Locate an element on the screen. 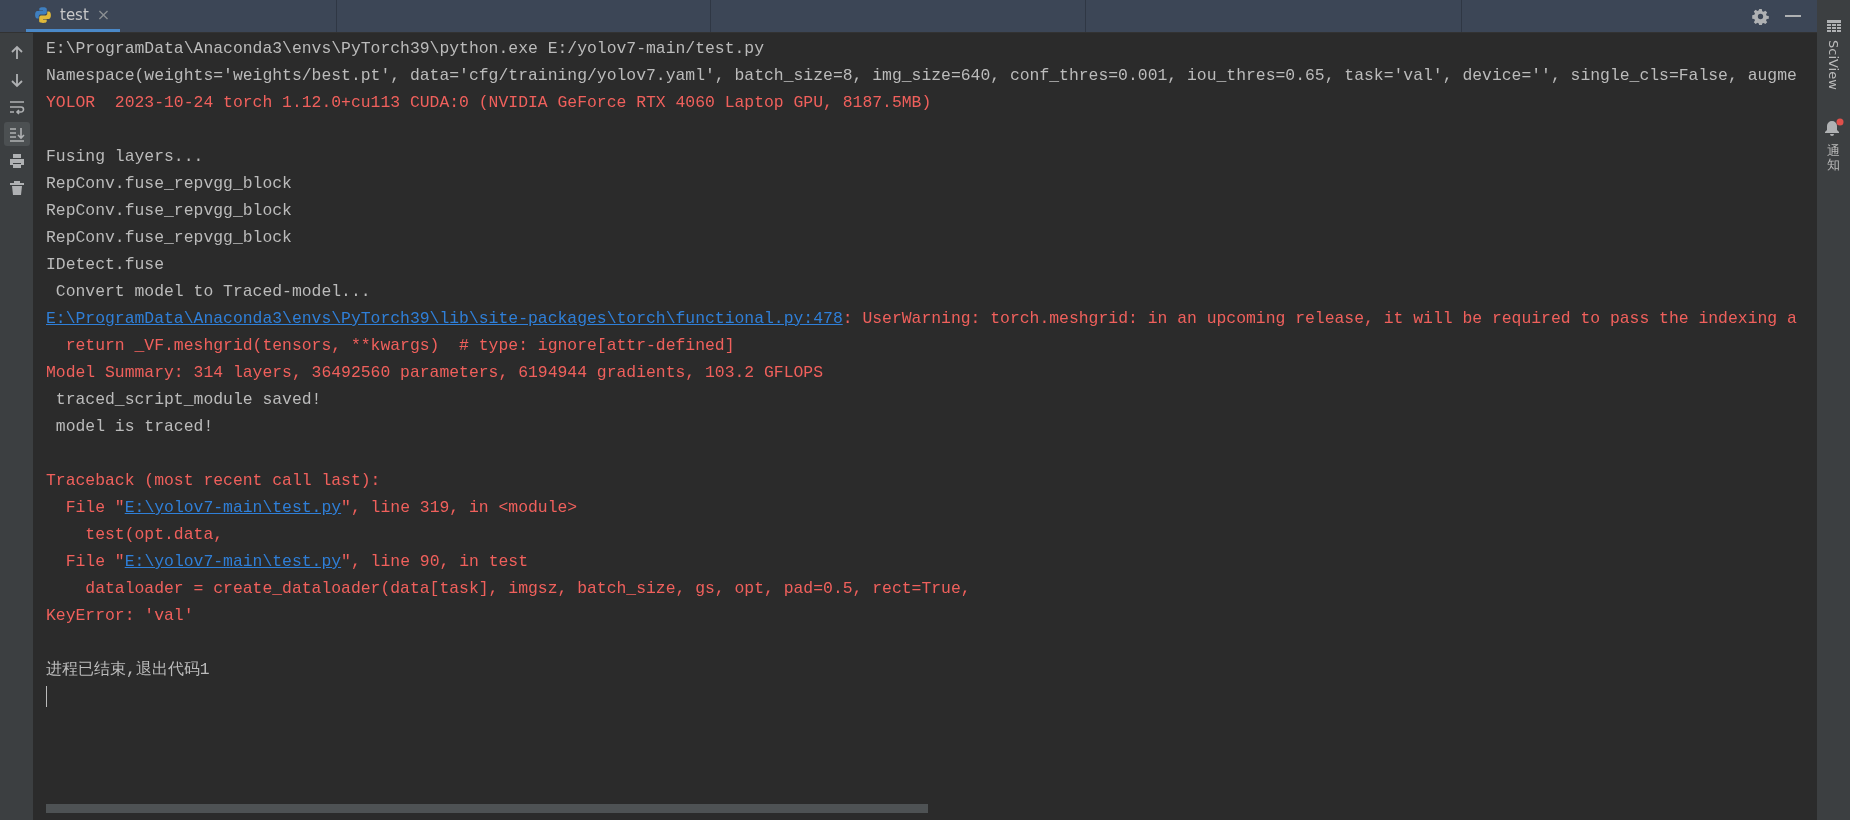  output-text: 进程已结束,退出代码1 is located at coordinates (128, 669).